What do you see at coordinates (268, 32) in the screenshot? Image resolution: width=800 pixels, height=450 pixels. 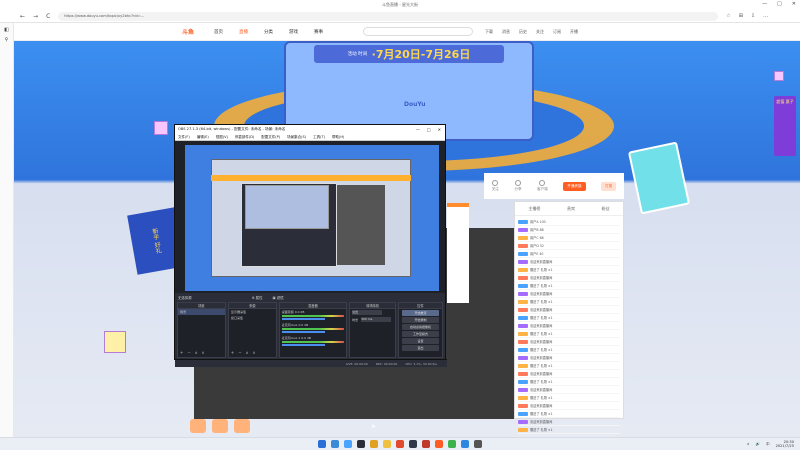 I see `menu-item: 分类` at bounding box center [268, 32].